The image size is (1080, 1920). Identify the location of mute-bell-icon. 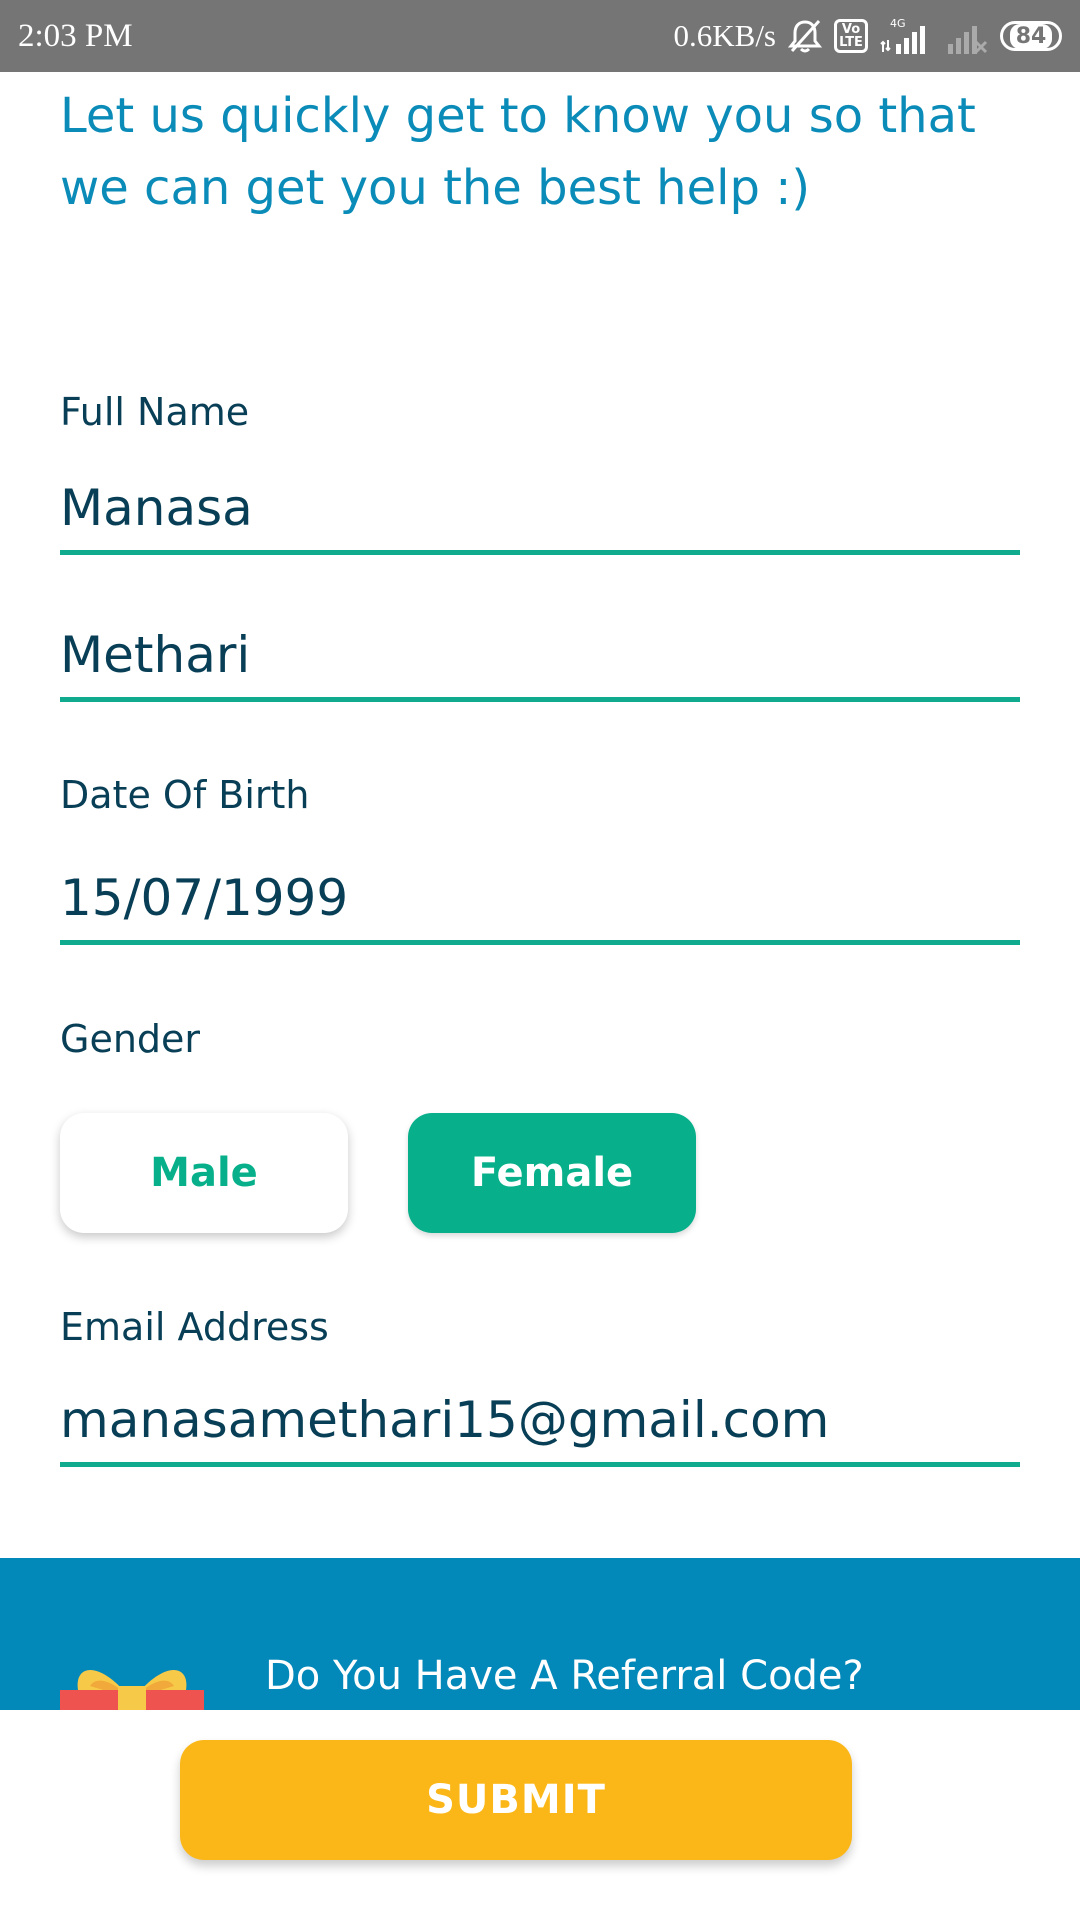
(805, 36).